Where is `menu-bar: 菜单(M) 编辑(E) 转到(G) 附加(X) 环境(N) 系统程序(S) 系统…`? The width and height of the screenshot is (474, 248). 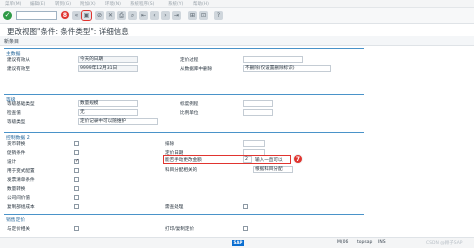
menu-bar: 菜单(M) 编辑(E) 转到(G) 附加(X) 环境(N) 系统程序(S) 系统… is located at coordinates (237, 4).